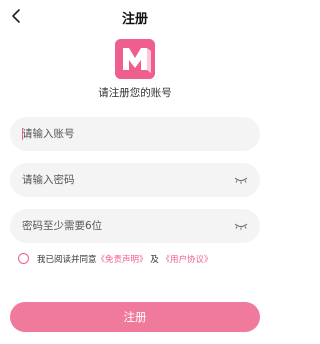 Image resolution: width=320 pixels, height=344 pixels. I want to click on confirm-password-field, so click(135, 226).